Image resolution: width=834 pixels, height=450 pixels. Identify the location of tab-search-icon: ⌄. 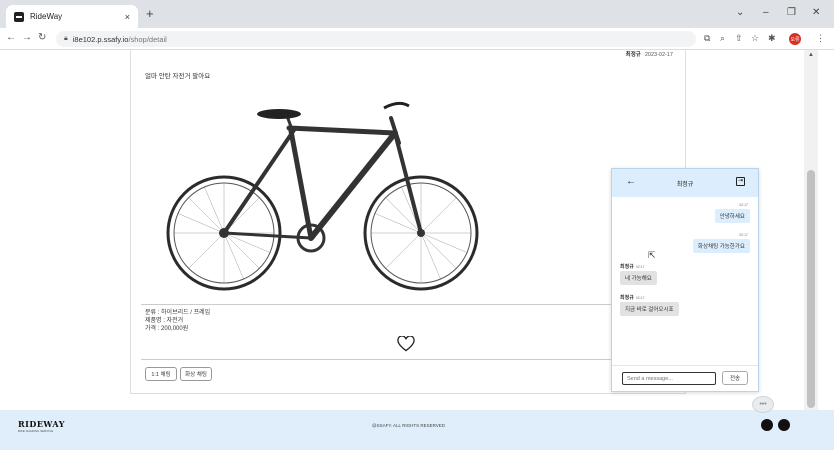
(740, 12).